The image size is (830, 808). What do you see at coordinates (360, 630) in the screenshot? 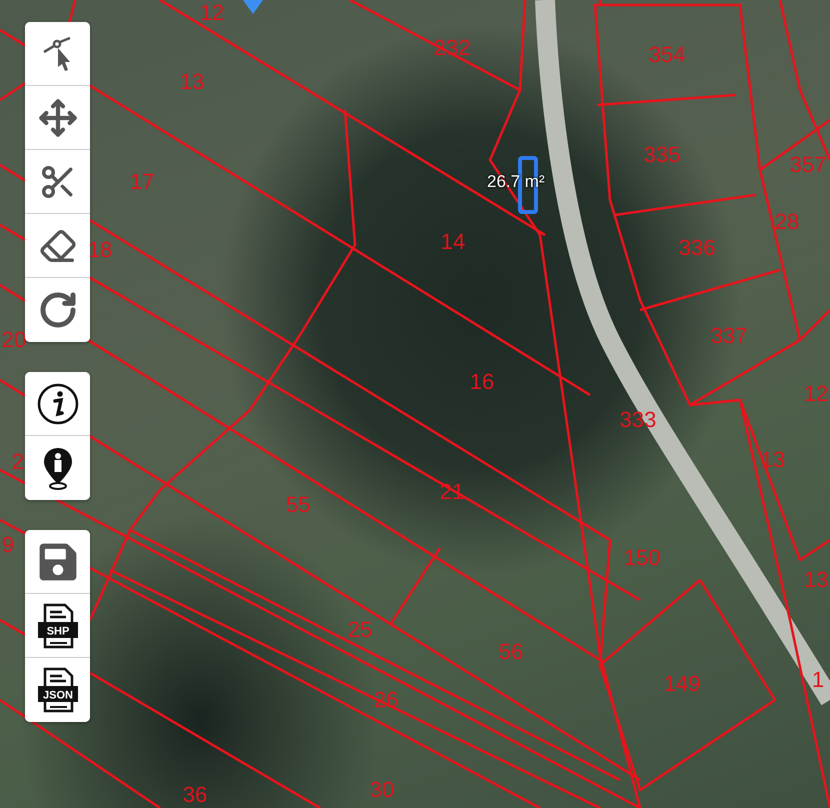
I see `parcel-number: 25` at bounding box center [360, 630].